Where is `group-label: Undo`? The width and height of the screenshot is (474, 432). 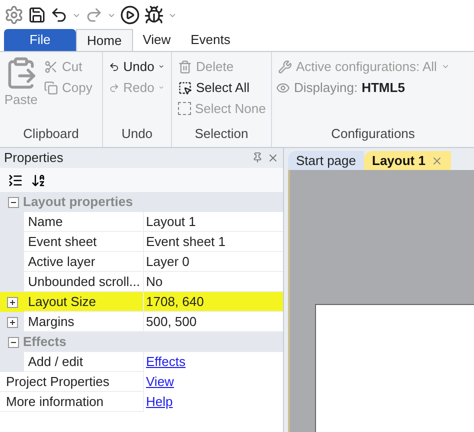
group-label: Undo is located at coordinates (137, 133).